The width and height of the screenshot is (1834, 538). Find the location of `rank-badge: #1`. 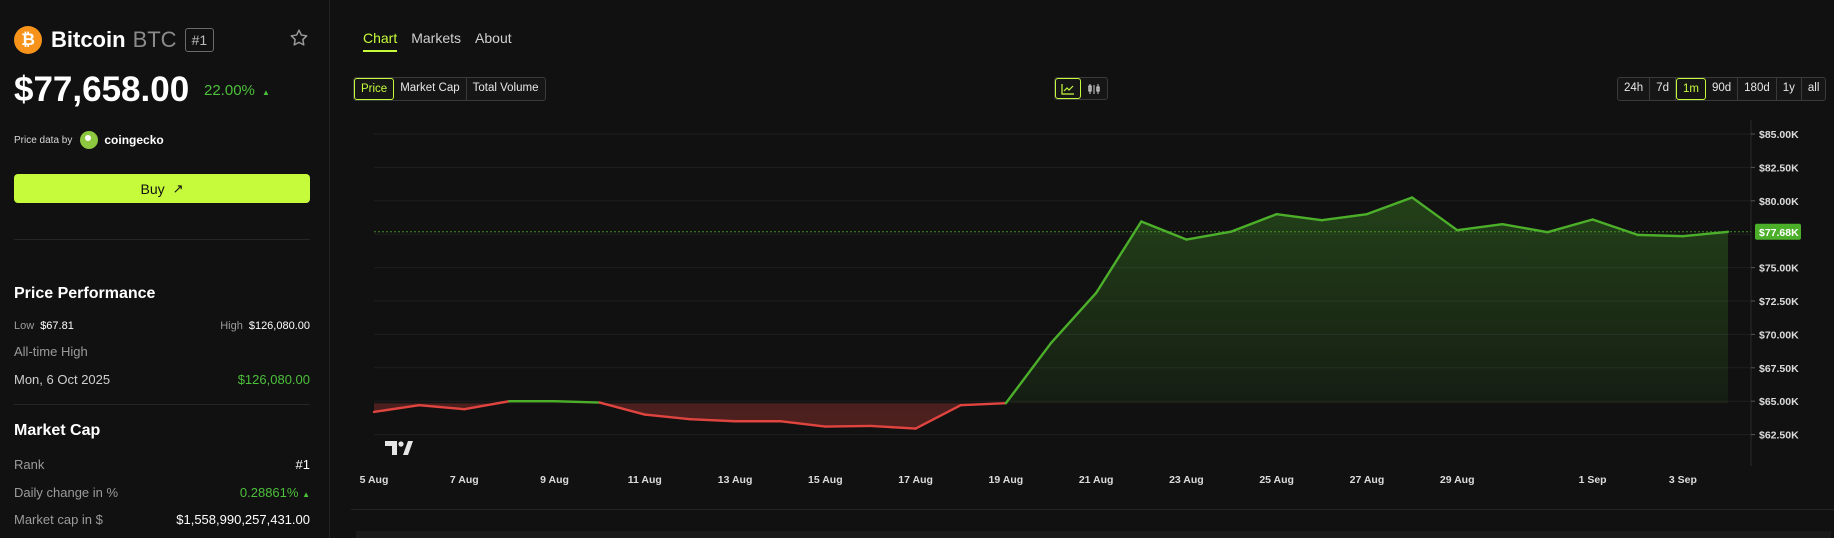

rank-badge: #1 is located at coordinates (199, 40).